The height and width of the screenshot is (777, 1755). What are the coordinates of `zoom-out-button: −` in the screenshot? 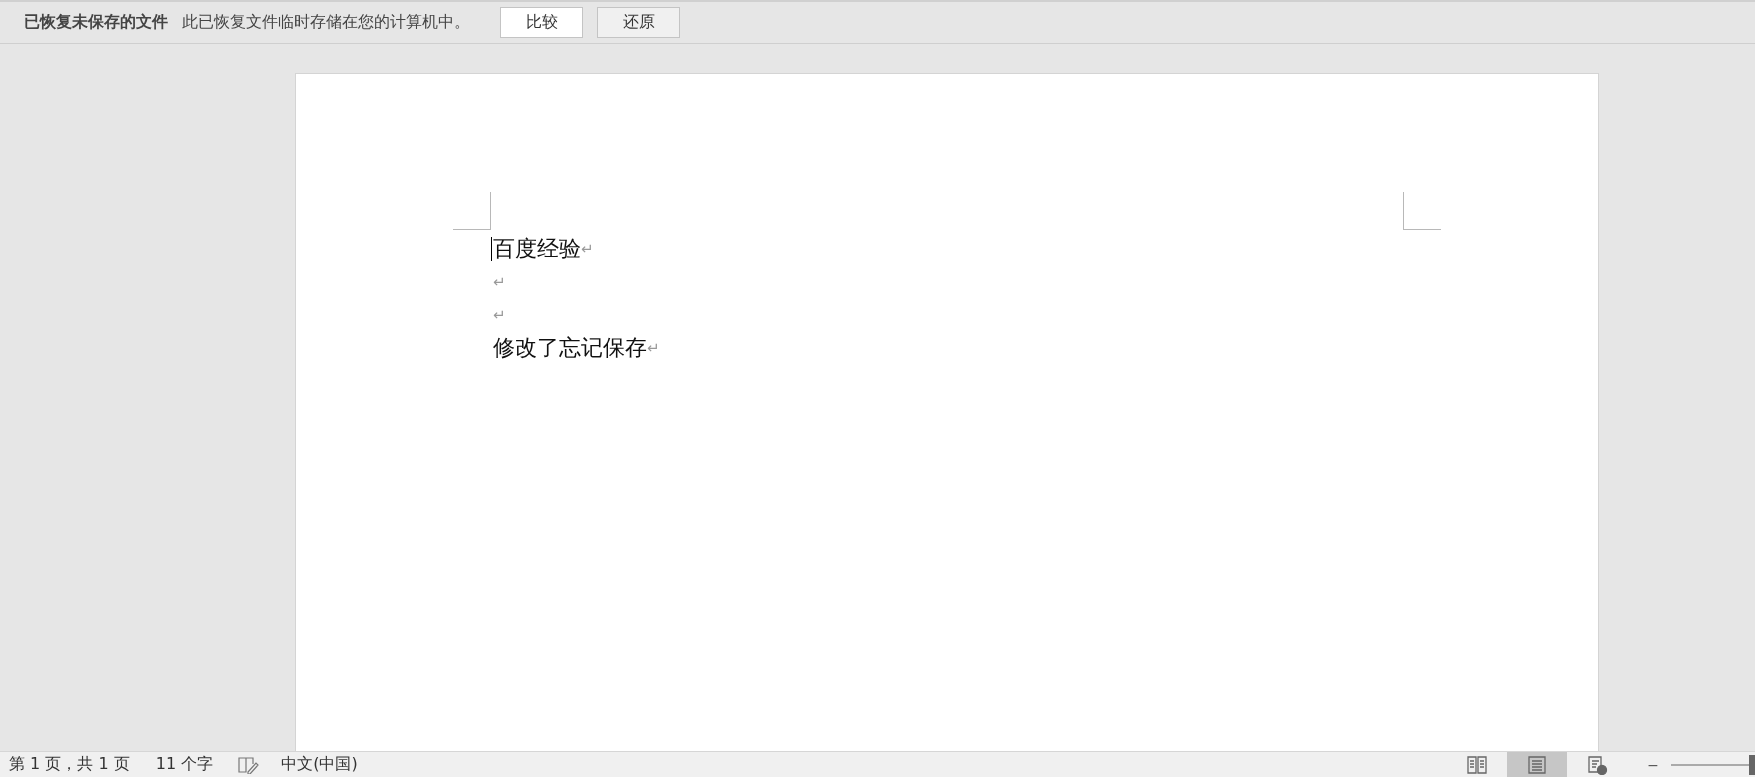 It's located at (1653, 764).